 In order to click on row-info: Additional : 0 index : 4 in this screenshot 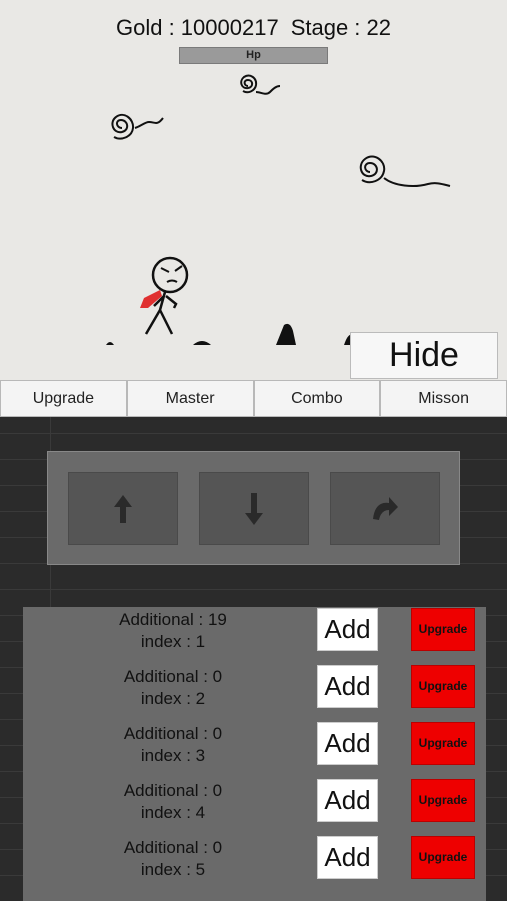, I will do `click(173, 802)`.